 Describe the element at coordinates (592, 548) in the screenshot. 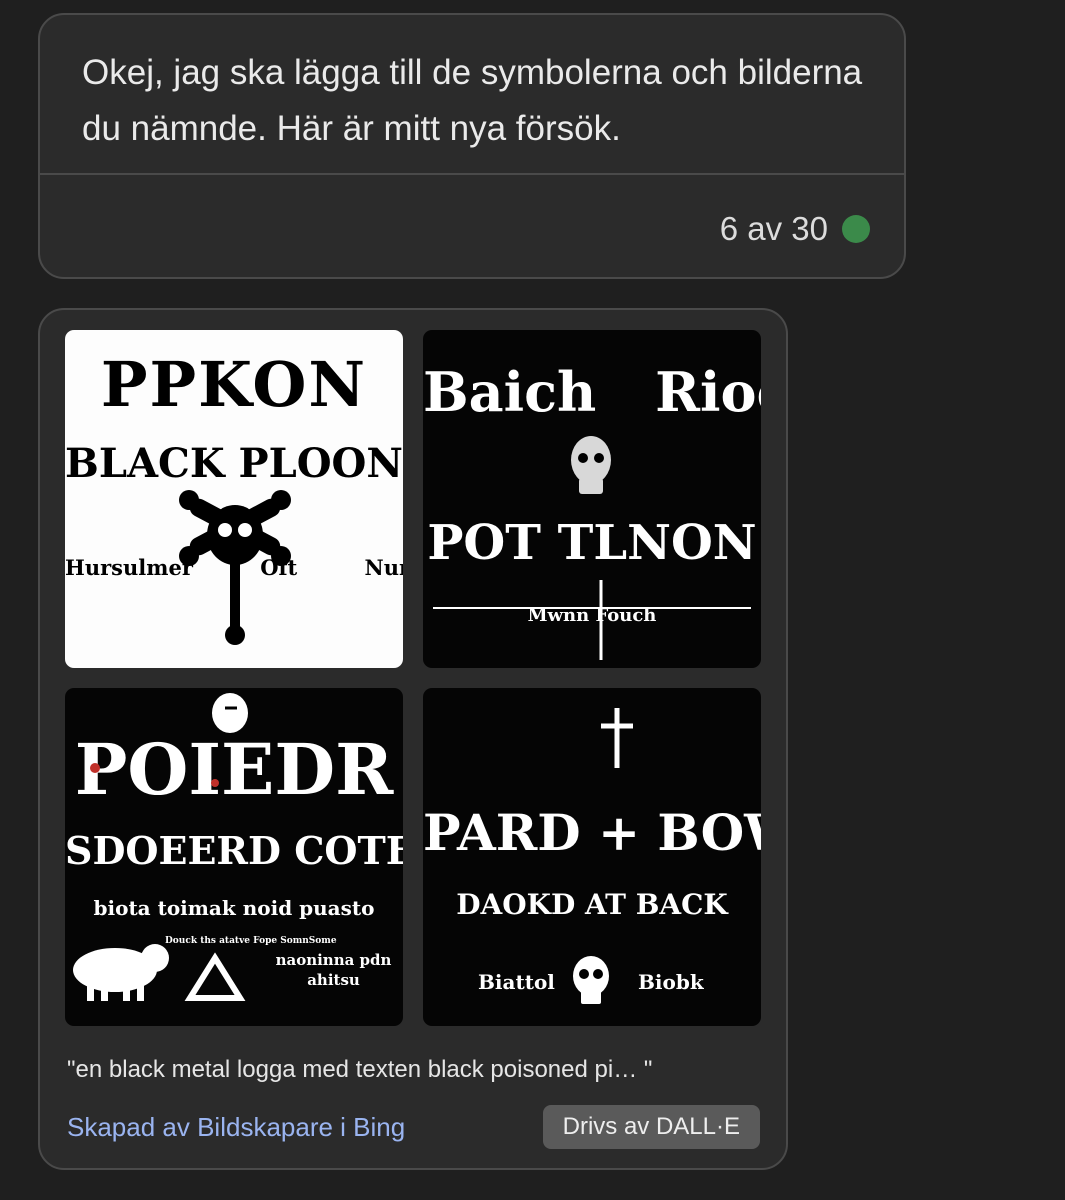

I see `skull-icon` at that location.